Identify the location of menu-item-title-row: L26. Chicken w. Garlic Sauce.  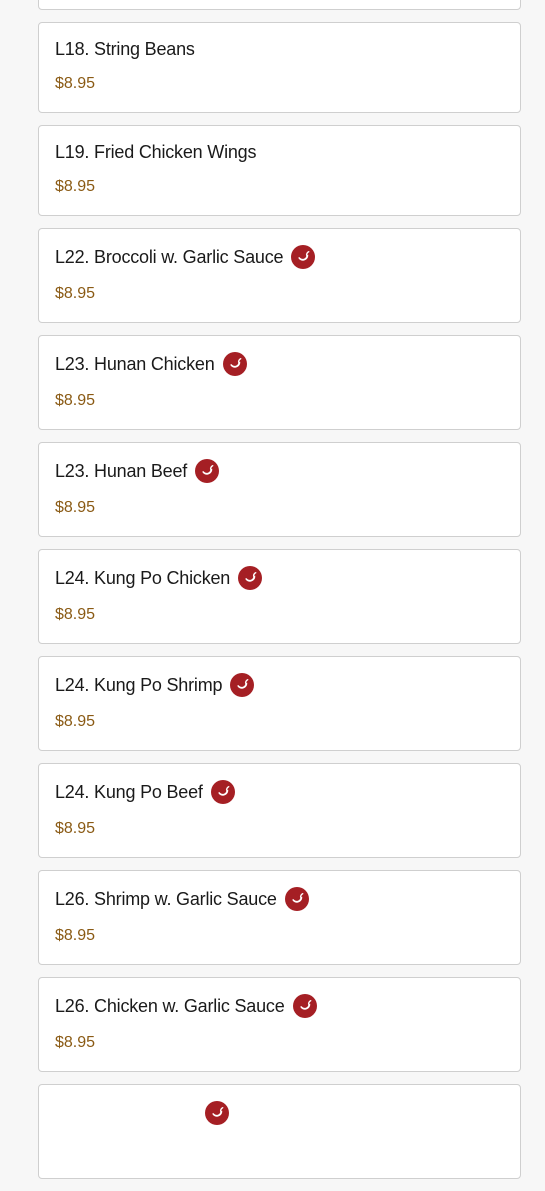
(186, 1006).